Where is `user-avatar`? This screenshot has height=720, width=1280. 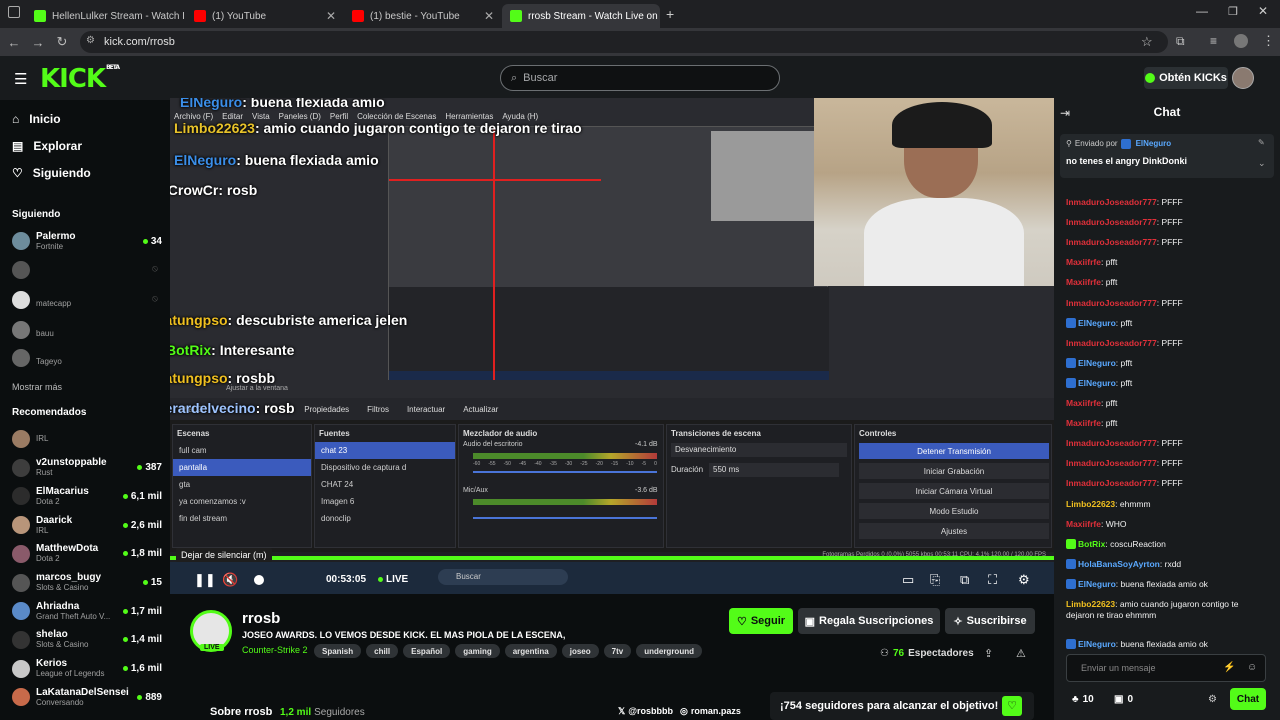
user-avatar is located at coordinates (1243, 78).